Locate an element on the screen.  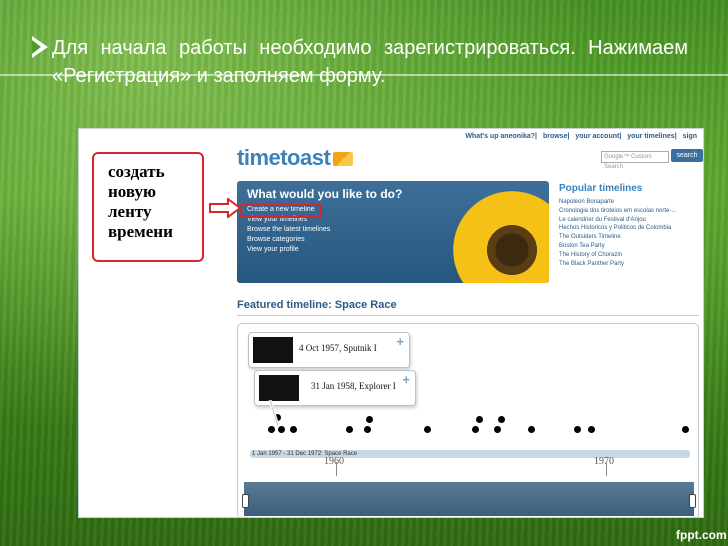
sputnik-thumbnail is located at coordinates (273, 350).